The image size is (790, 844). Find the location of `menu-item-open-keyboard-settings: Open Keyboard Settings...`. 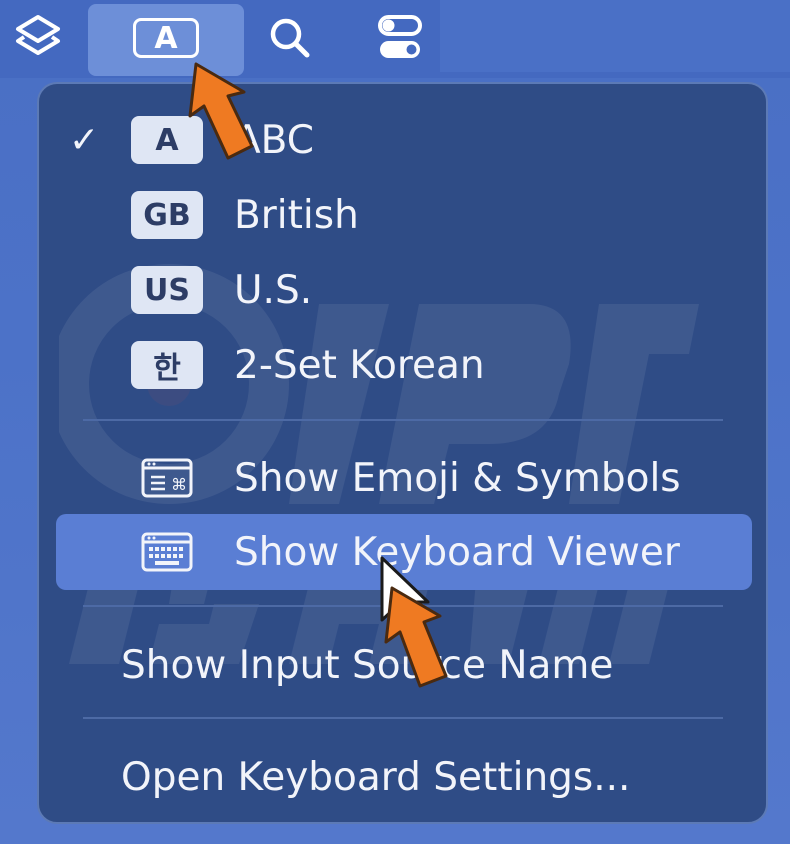

menu-item-open-keyboard-settings: Open Keyboard Settings... is located at coordinates (402, 777).